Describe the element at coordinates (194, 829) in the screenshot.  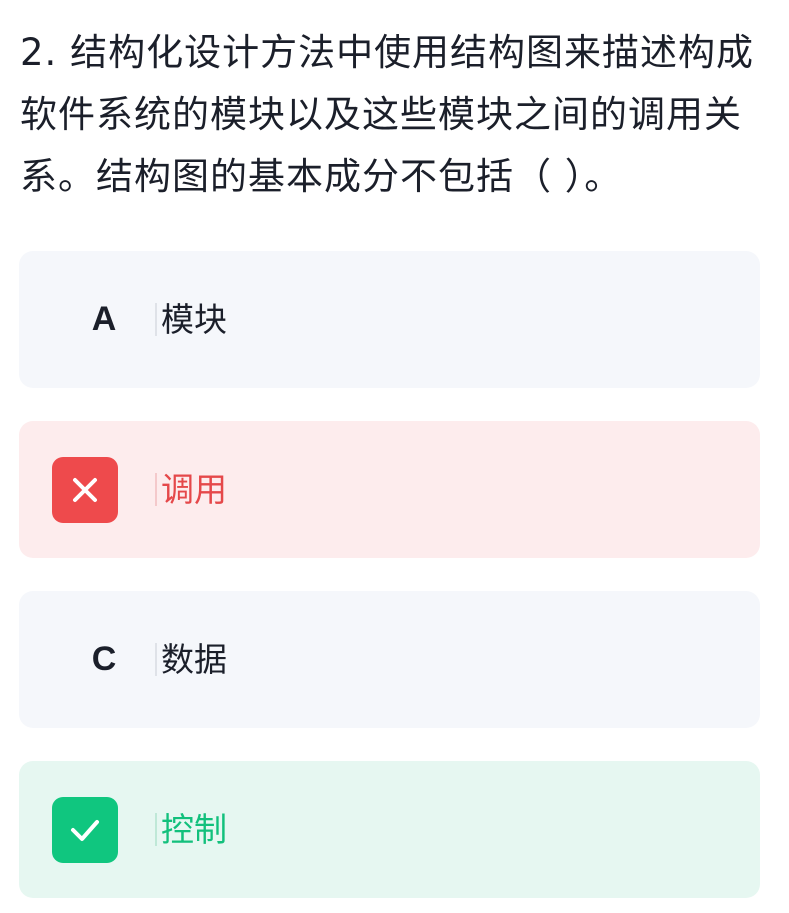
I see `option-label: 控制` at that location.